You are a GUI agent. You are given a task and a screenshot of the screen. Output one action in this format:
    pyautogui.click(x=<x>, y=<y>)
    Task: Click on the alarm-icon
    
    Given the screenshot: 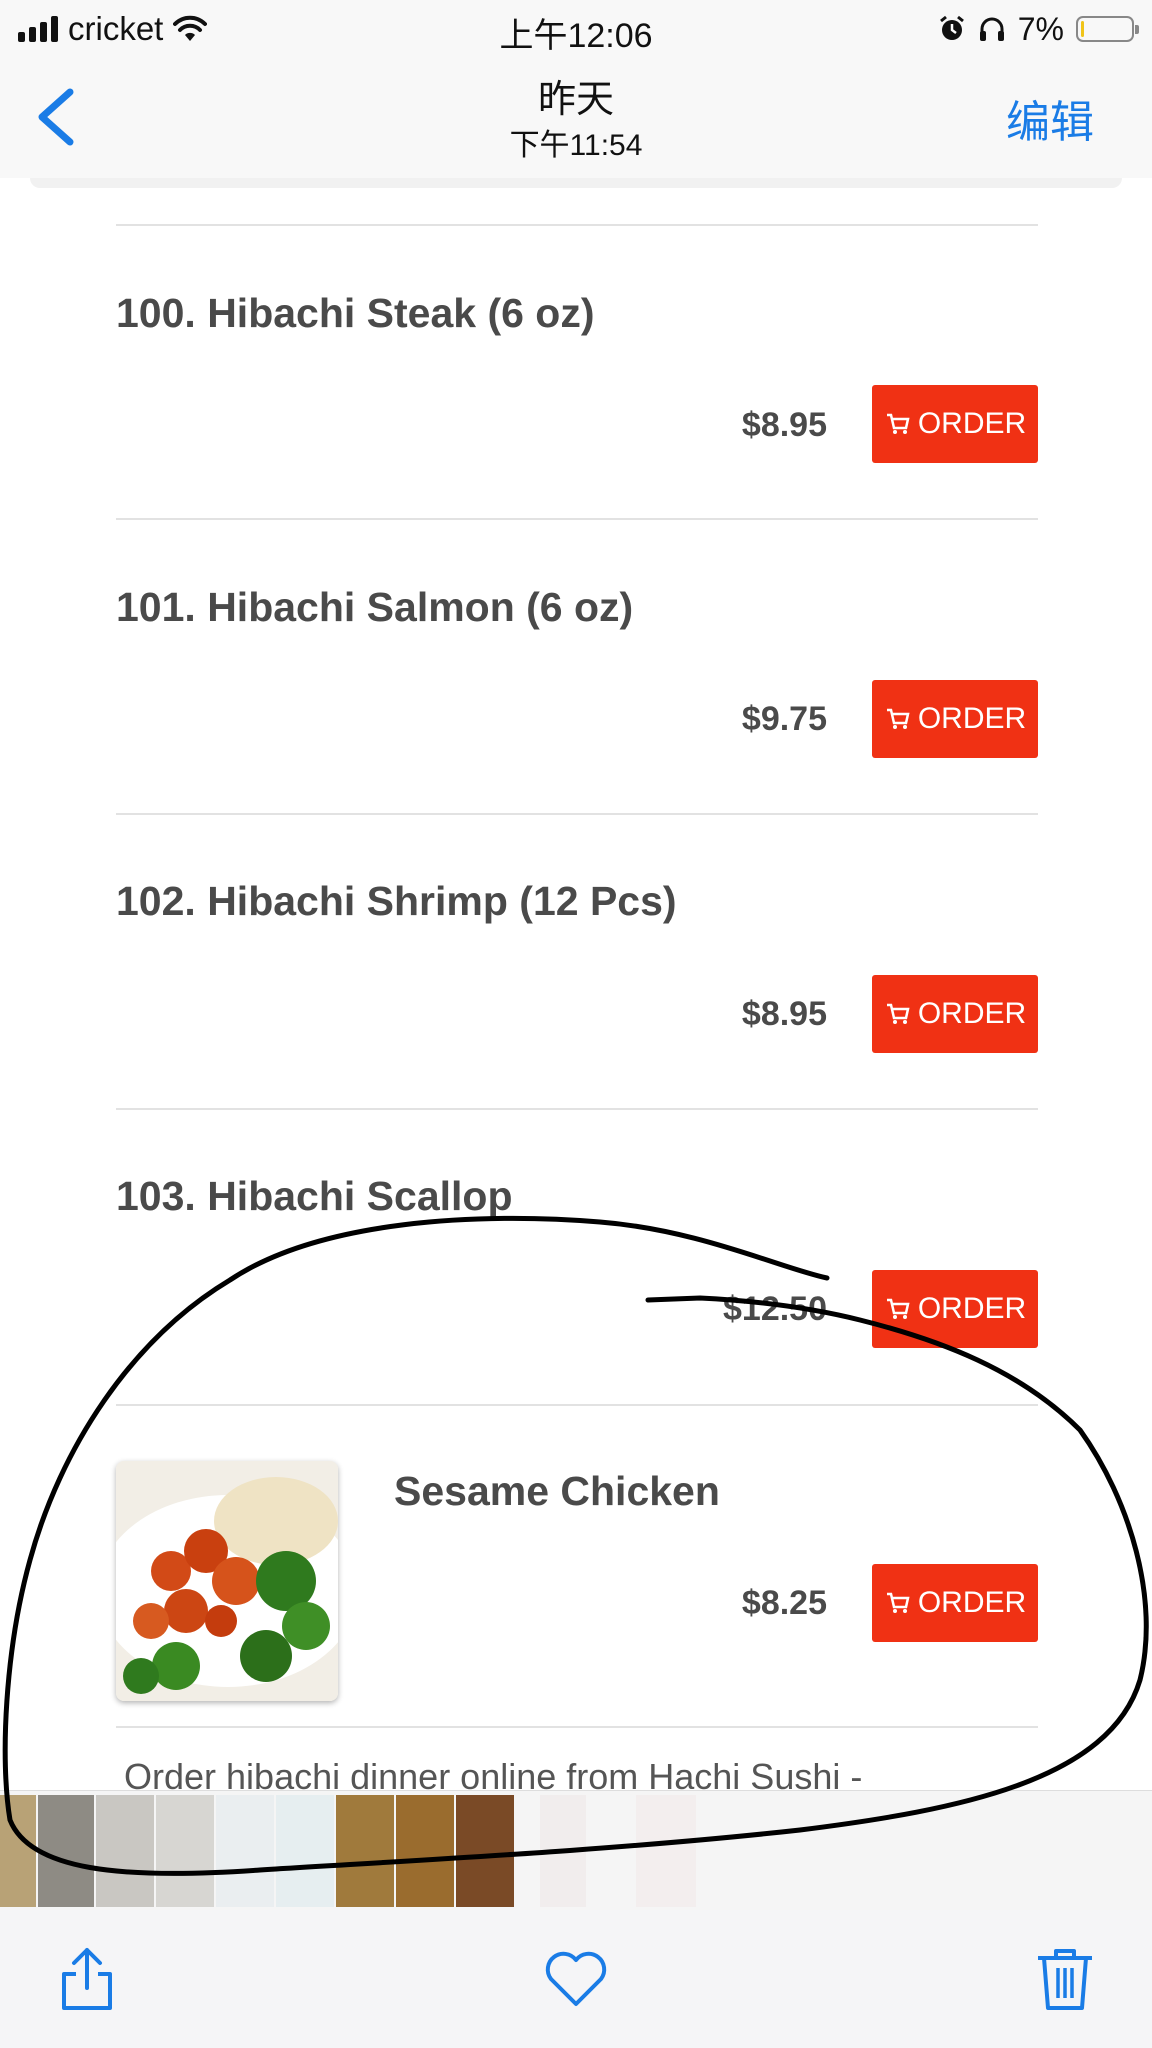 What is the action you would take?
    pyautogui.click(x=951, y=27)
    